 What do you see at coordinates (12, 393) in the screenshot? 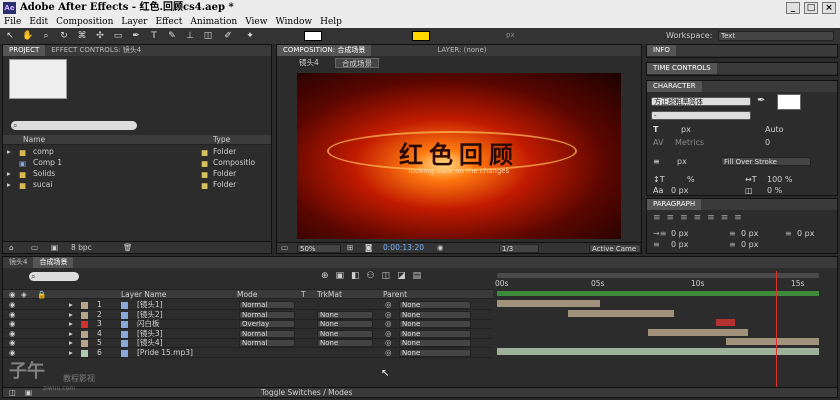
I see `expand-icon: ◫` at bounding box center [12, 393].